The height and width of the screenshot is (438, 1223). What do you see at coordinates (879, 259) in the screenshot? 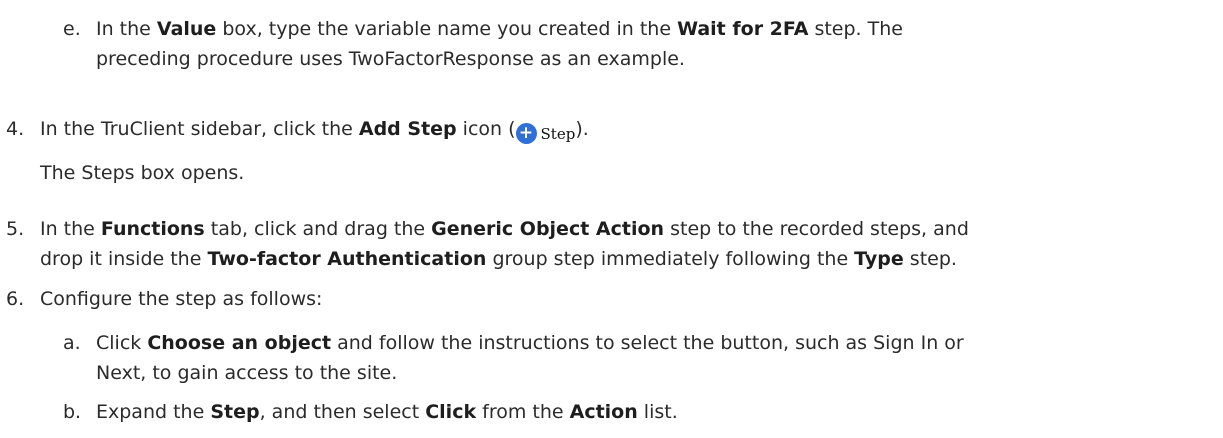
I see `ui-term-type: Type` at bounding box center [879, 259].